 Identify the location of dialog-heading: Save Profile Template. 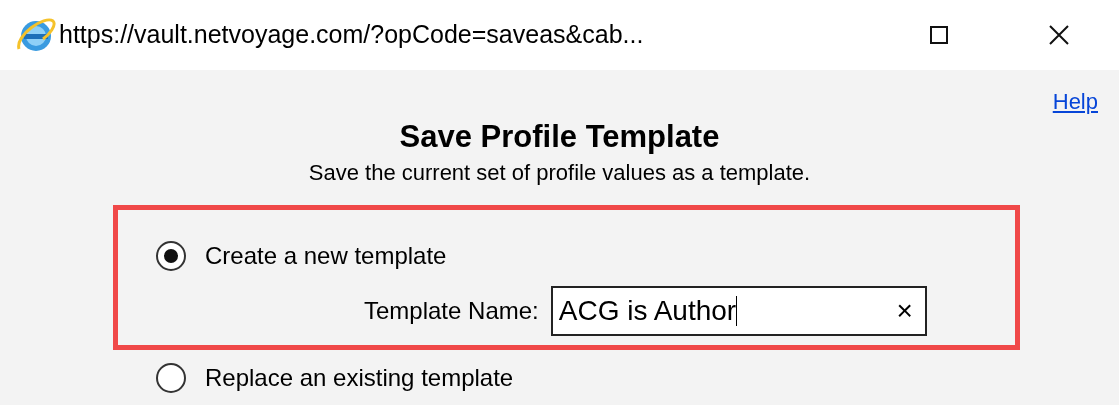
(559, 136).